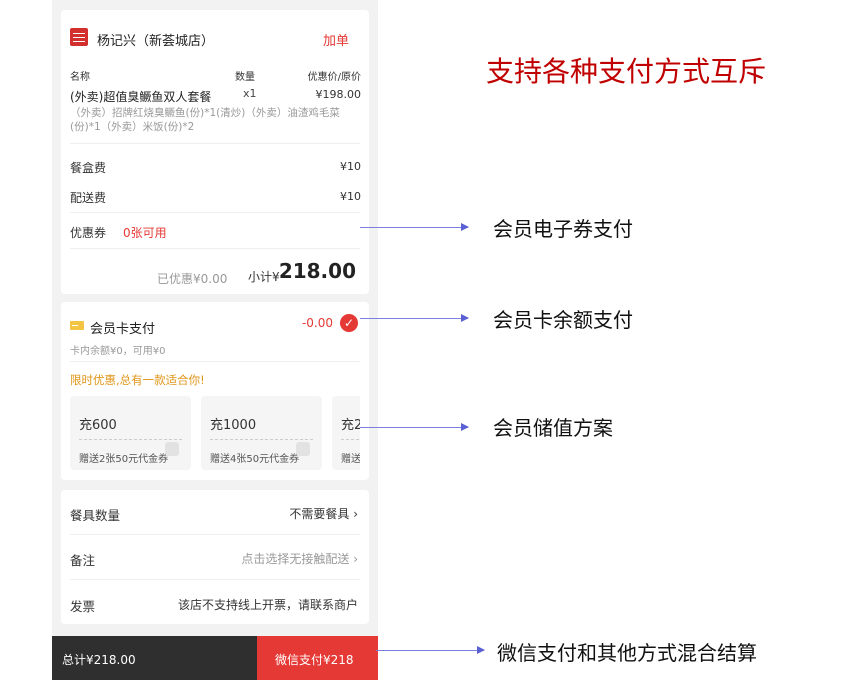 The image size is (854, 692). I want to click on item-price: ¥198.00, so click(338, 94).